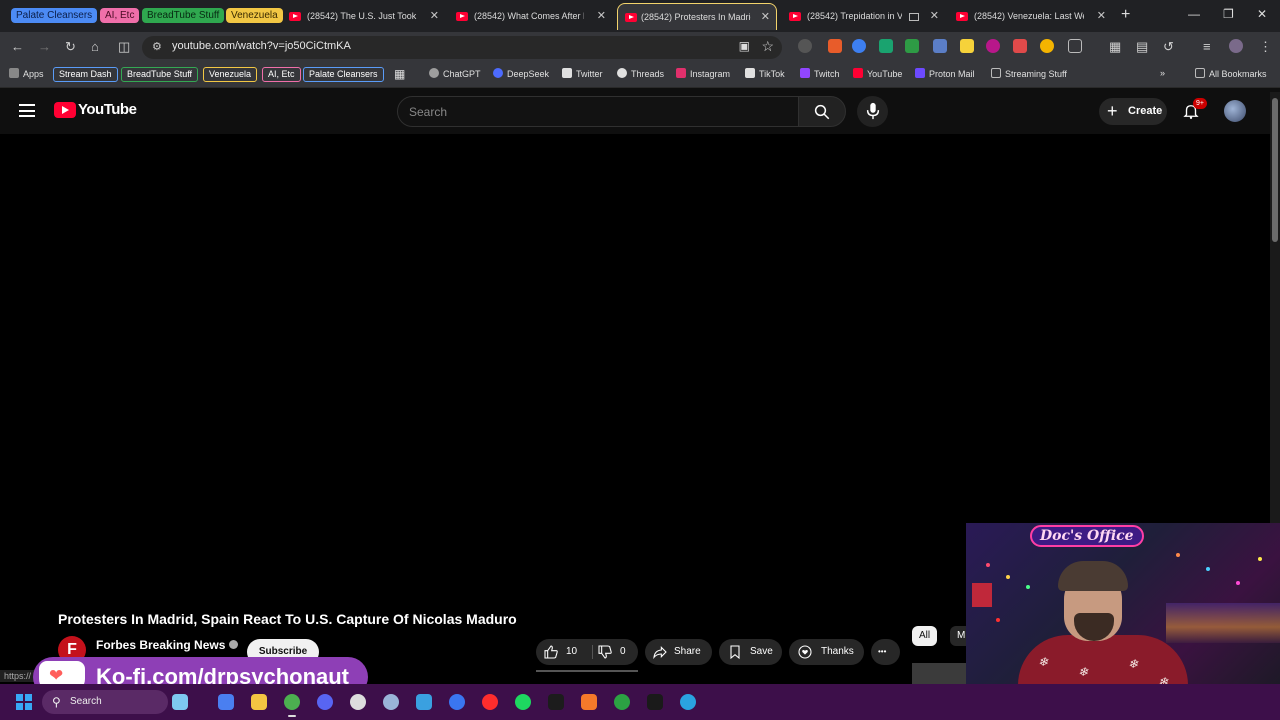 The image size is (1280, 720). Describe the element at coordinates (750, 652) in the screenshot. I see `save-button: Save` at that location.